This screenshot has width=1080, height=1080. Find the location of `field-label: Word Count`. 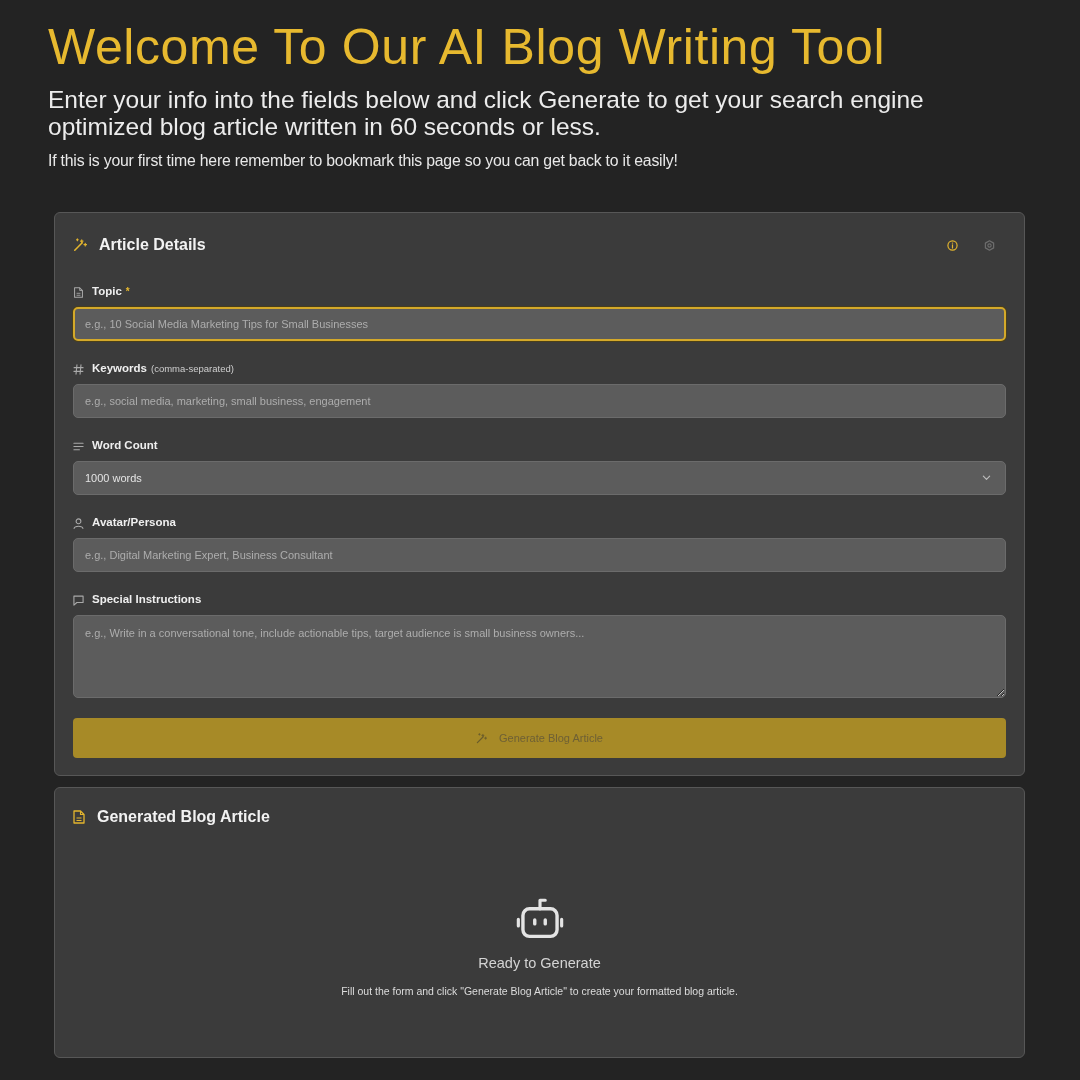

field-label: Word Count is located at coordinates (125, 446).